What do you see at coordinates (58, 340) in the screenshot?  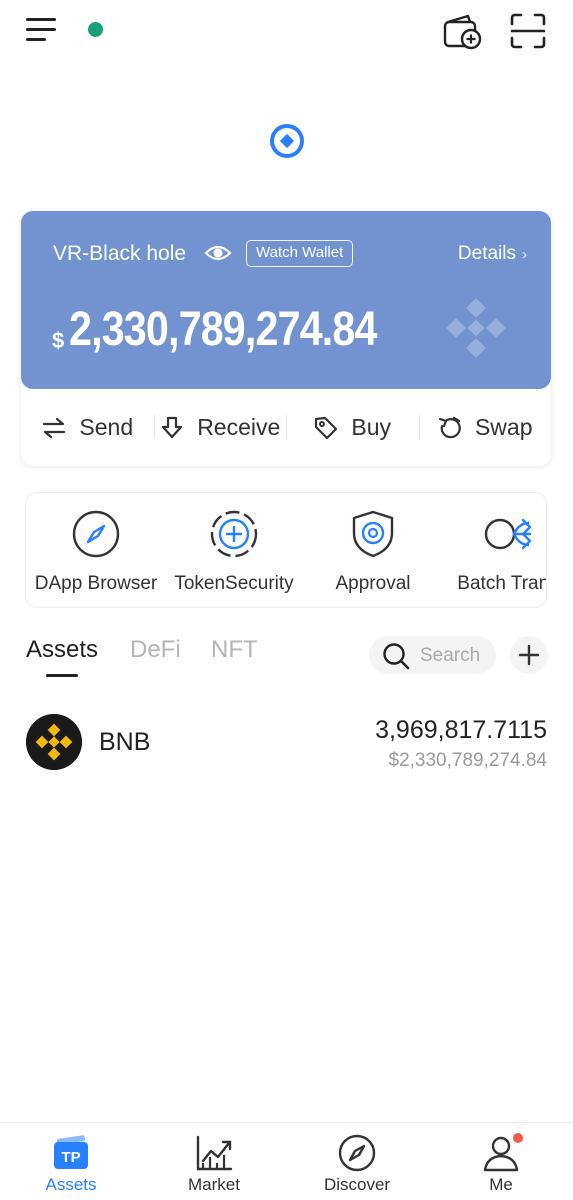 I see `currency-symbol: $` at bounding box center [58, 340].